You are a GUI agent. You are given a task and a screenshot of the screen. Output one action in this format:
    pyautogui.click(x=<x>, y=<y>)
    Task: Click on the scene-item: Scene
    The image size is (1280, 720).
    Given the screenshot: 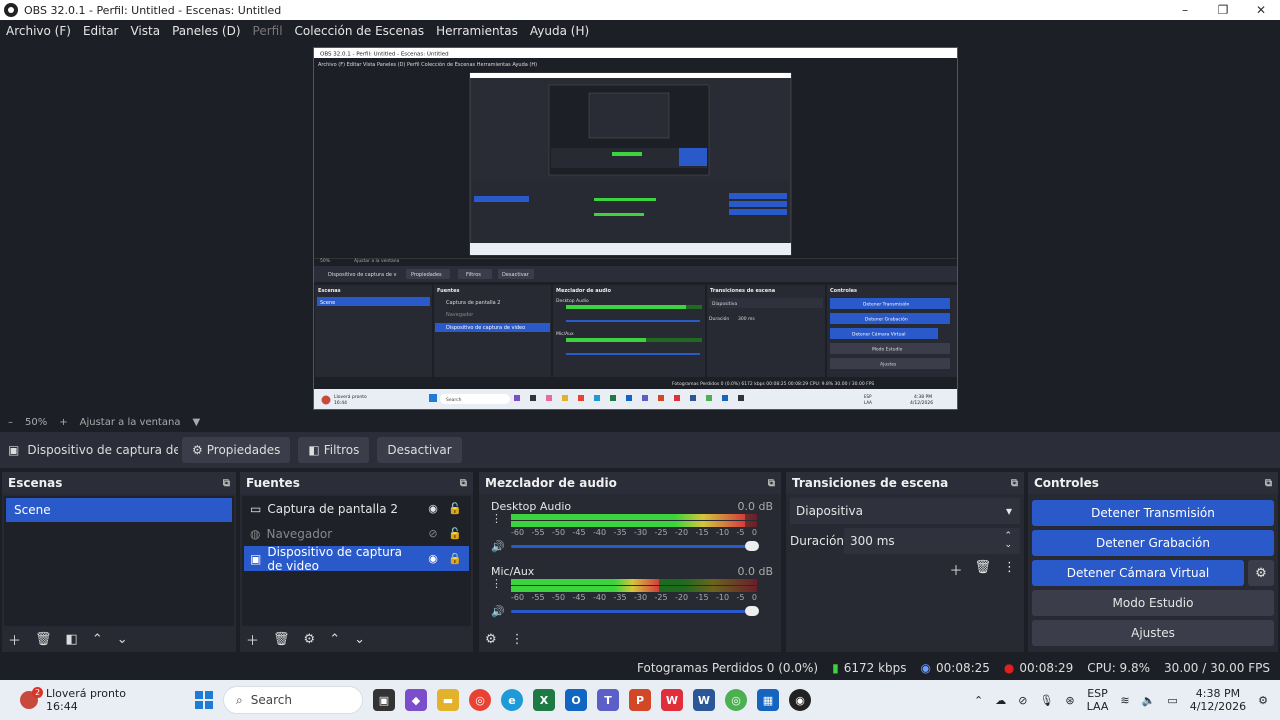 What is the action you would take?
    pyautogui.click(x=119, y=510)
    